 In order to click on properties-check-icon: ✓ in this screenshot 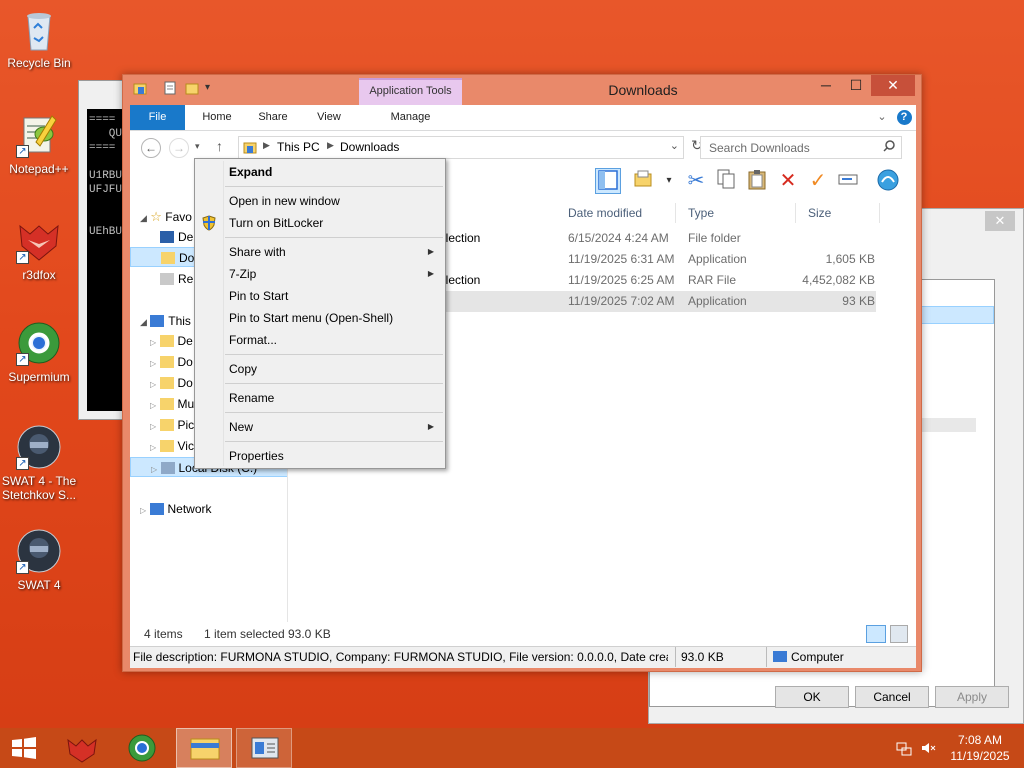, I will do `click(818, 181)`.